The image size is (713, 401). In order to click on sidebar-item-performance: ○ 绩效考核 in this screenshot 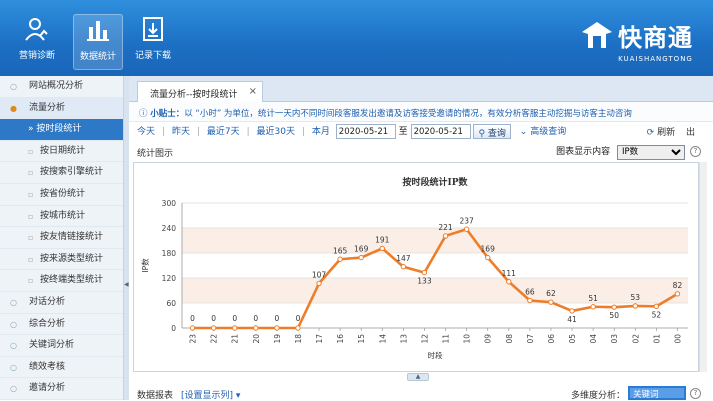, I will do `click(61, 368)`.